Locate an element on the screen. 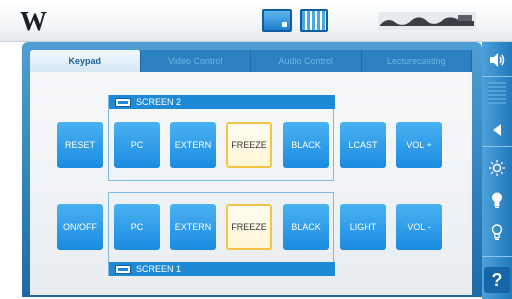  tab-lecturecasting: Lecturecasting is located at coordinates (416, 61).